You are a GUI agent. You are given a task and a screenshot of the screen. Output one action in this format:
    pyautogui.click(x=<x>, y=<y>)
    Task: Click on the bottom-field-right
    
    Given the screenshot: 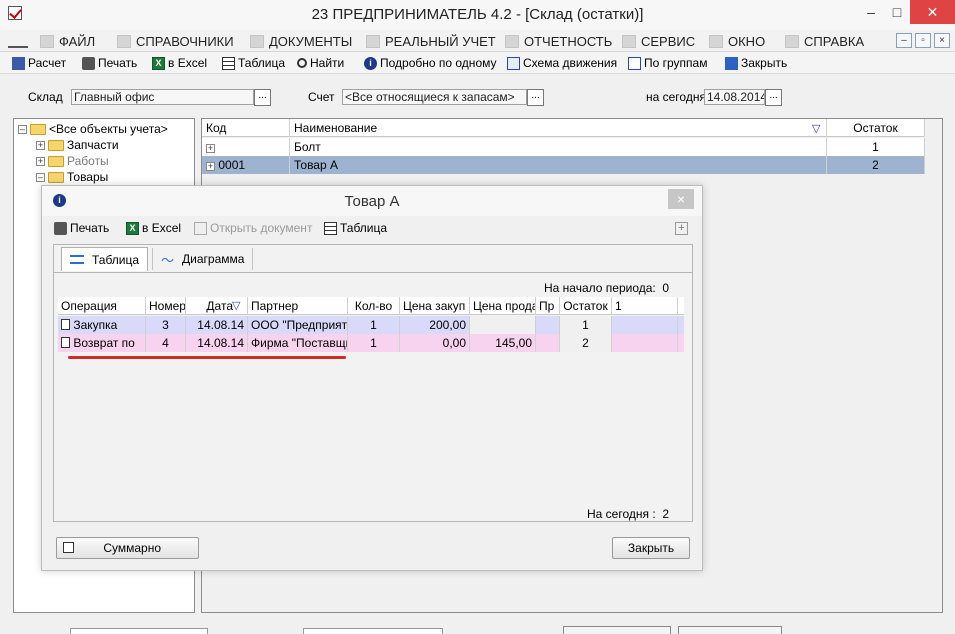 What is the action you would take?
    pyautogui.click(x=373, y=631)
    